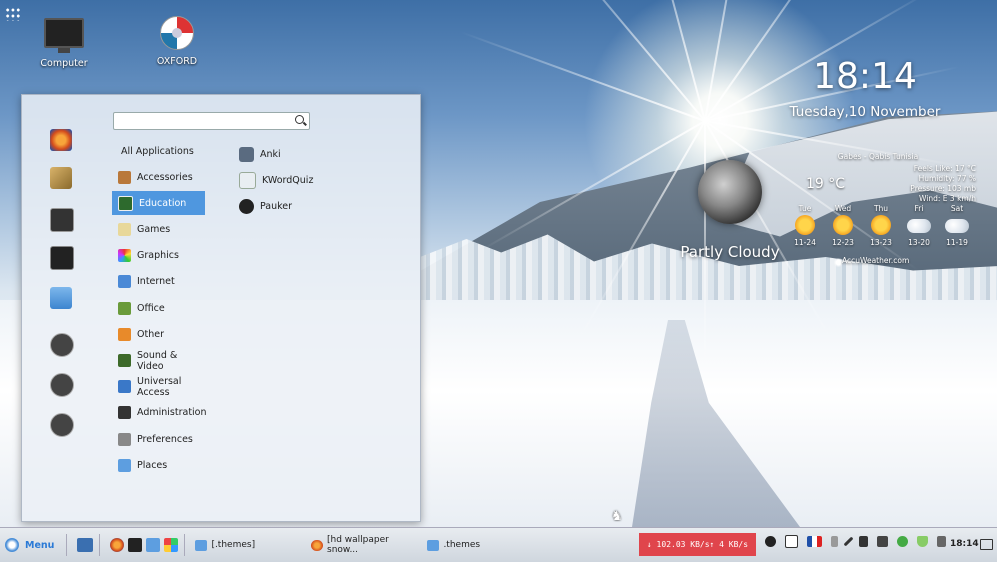  I want to click on menu-button: Menu, so click(30, 545).